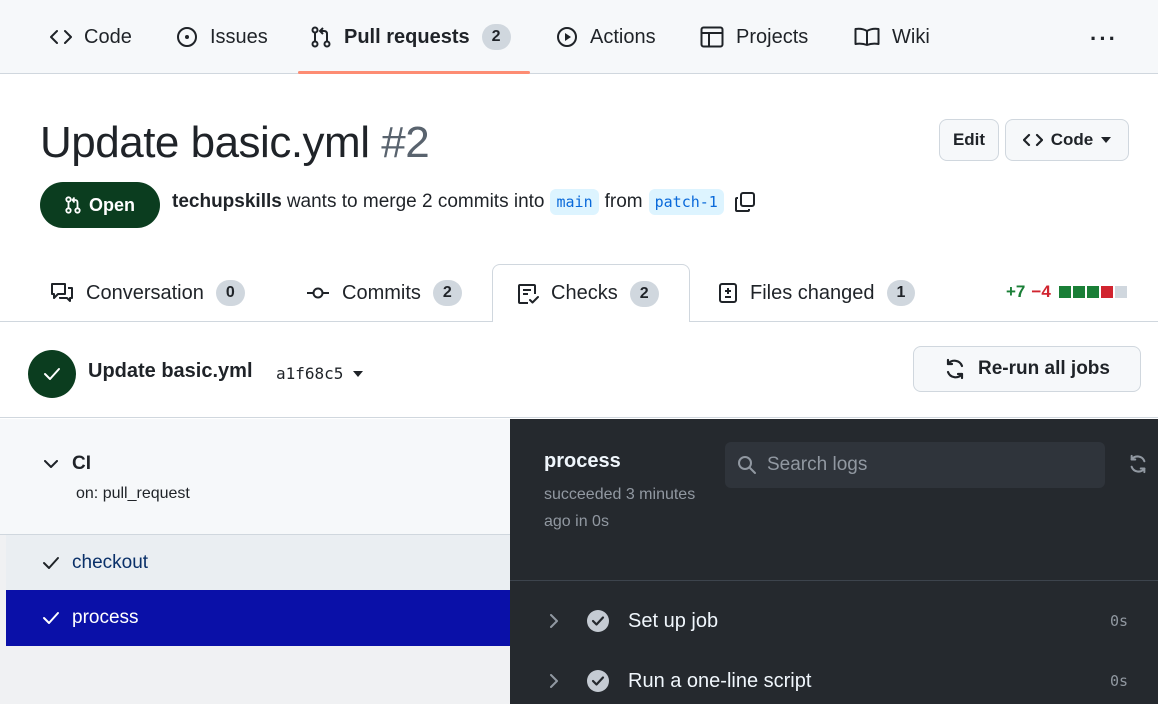 The image size is (1158, 704). I want to click on nav-actions: Actions, so click(606, 37).